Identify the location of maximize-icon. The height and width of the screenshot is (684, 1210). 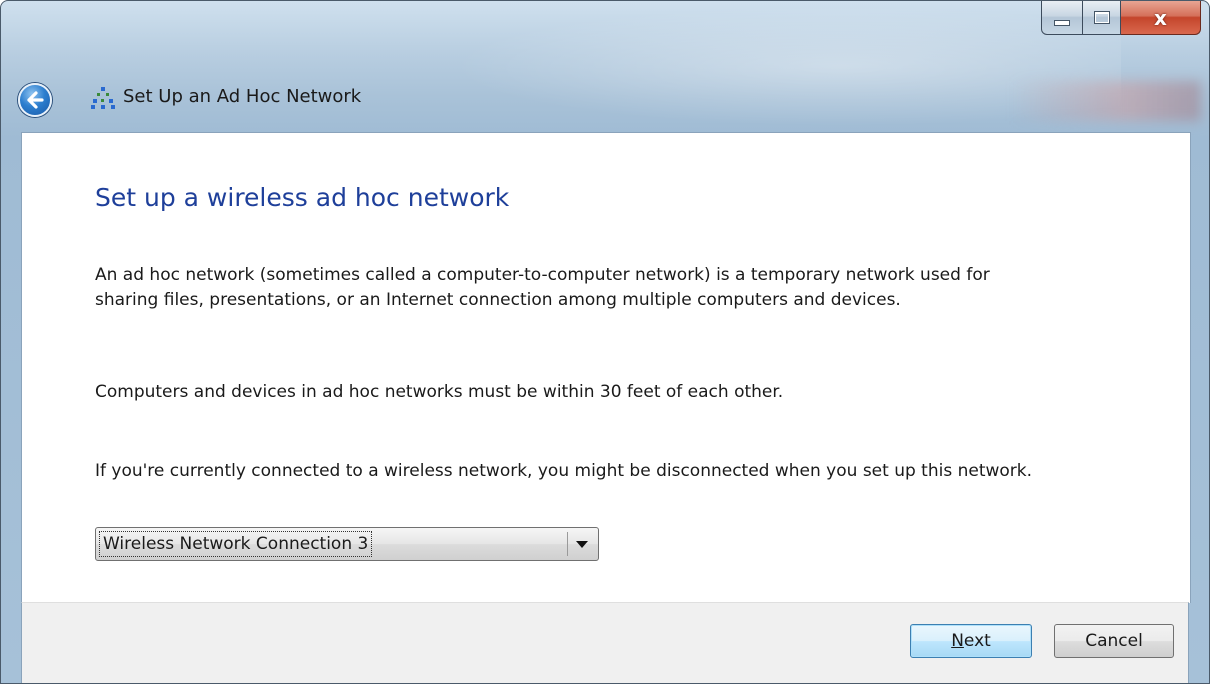
(1101, 17).